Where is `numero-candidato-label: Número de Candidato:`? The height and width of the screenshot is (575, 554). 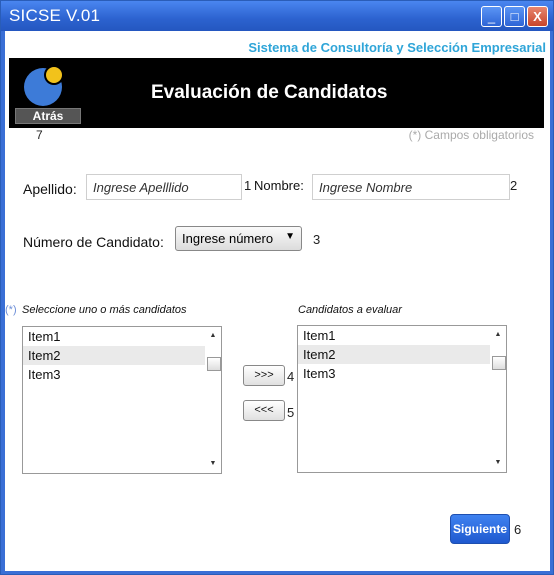
numero-candidato-label: Número de Candidato: is located at coordinates (93, 242).